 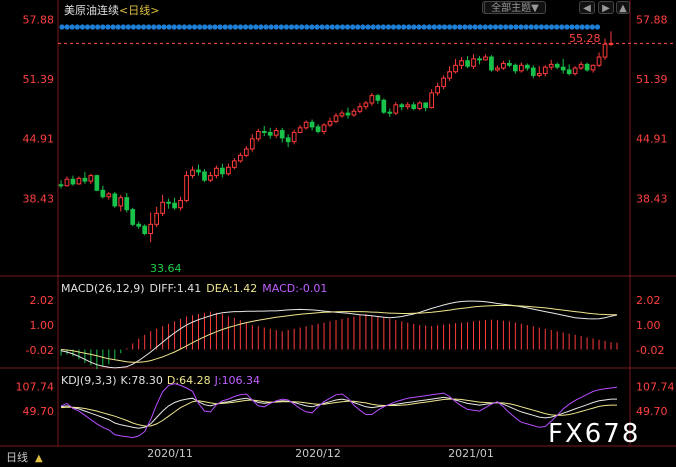 What do you see at coordinates (39, 458) in the screenshot?
I see `period-switch-caret-icon: ▲` at bounding box center [39, 458].